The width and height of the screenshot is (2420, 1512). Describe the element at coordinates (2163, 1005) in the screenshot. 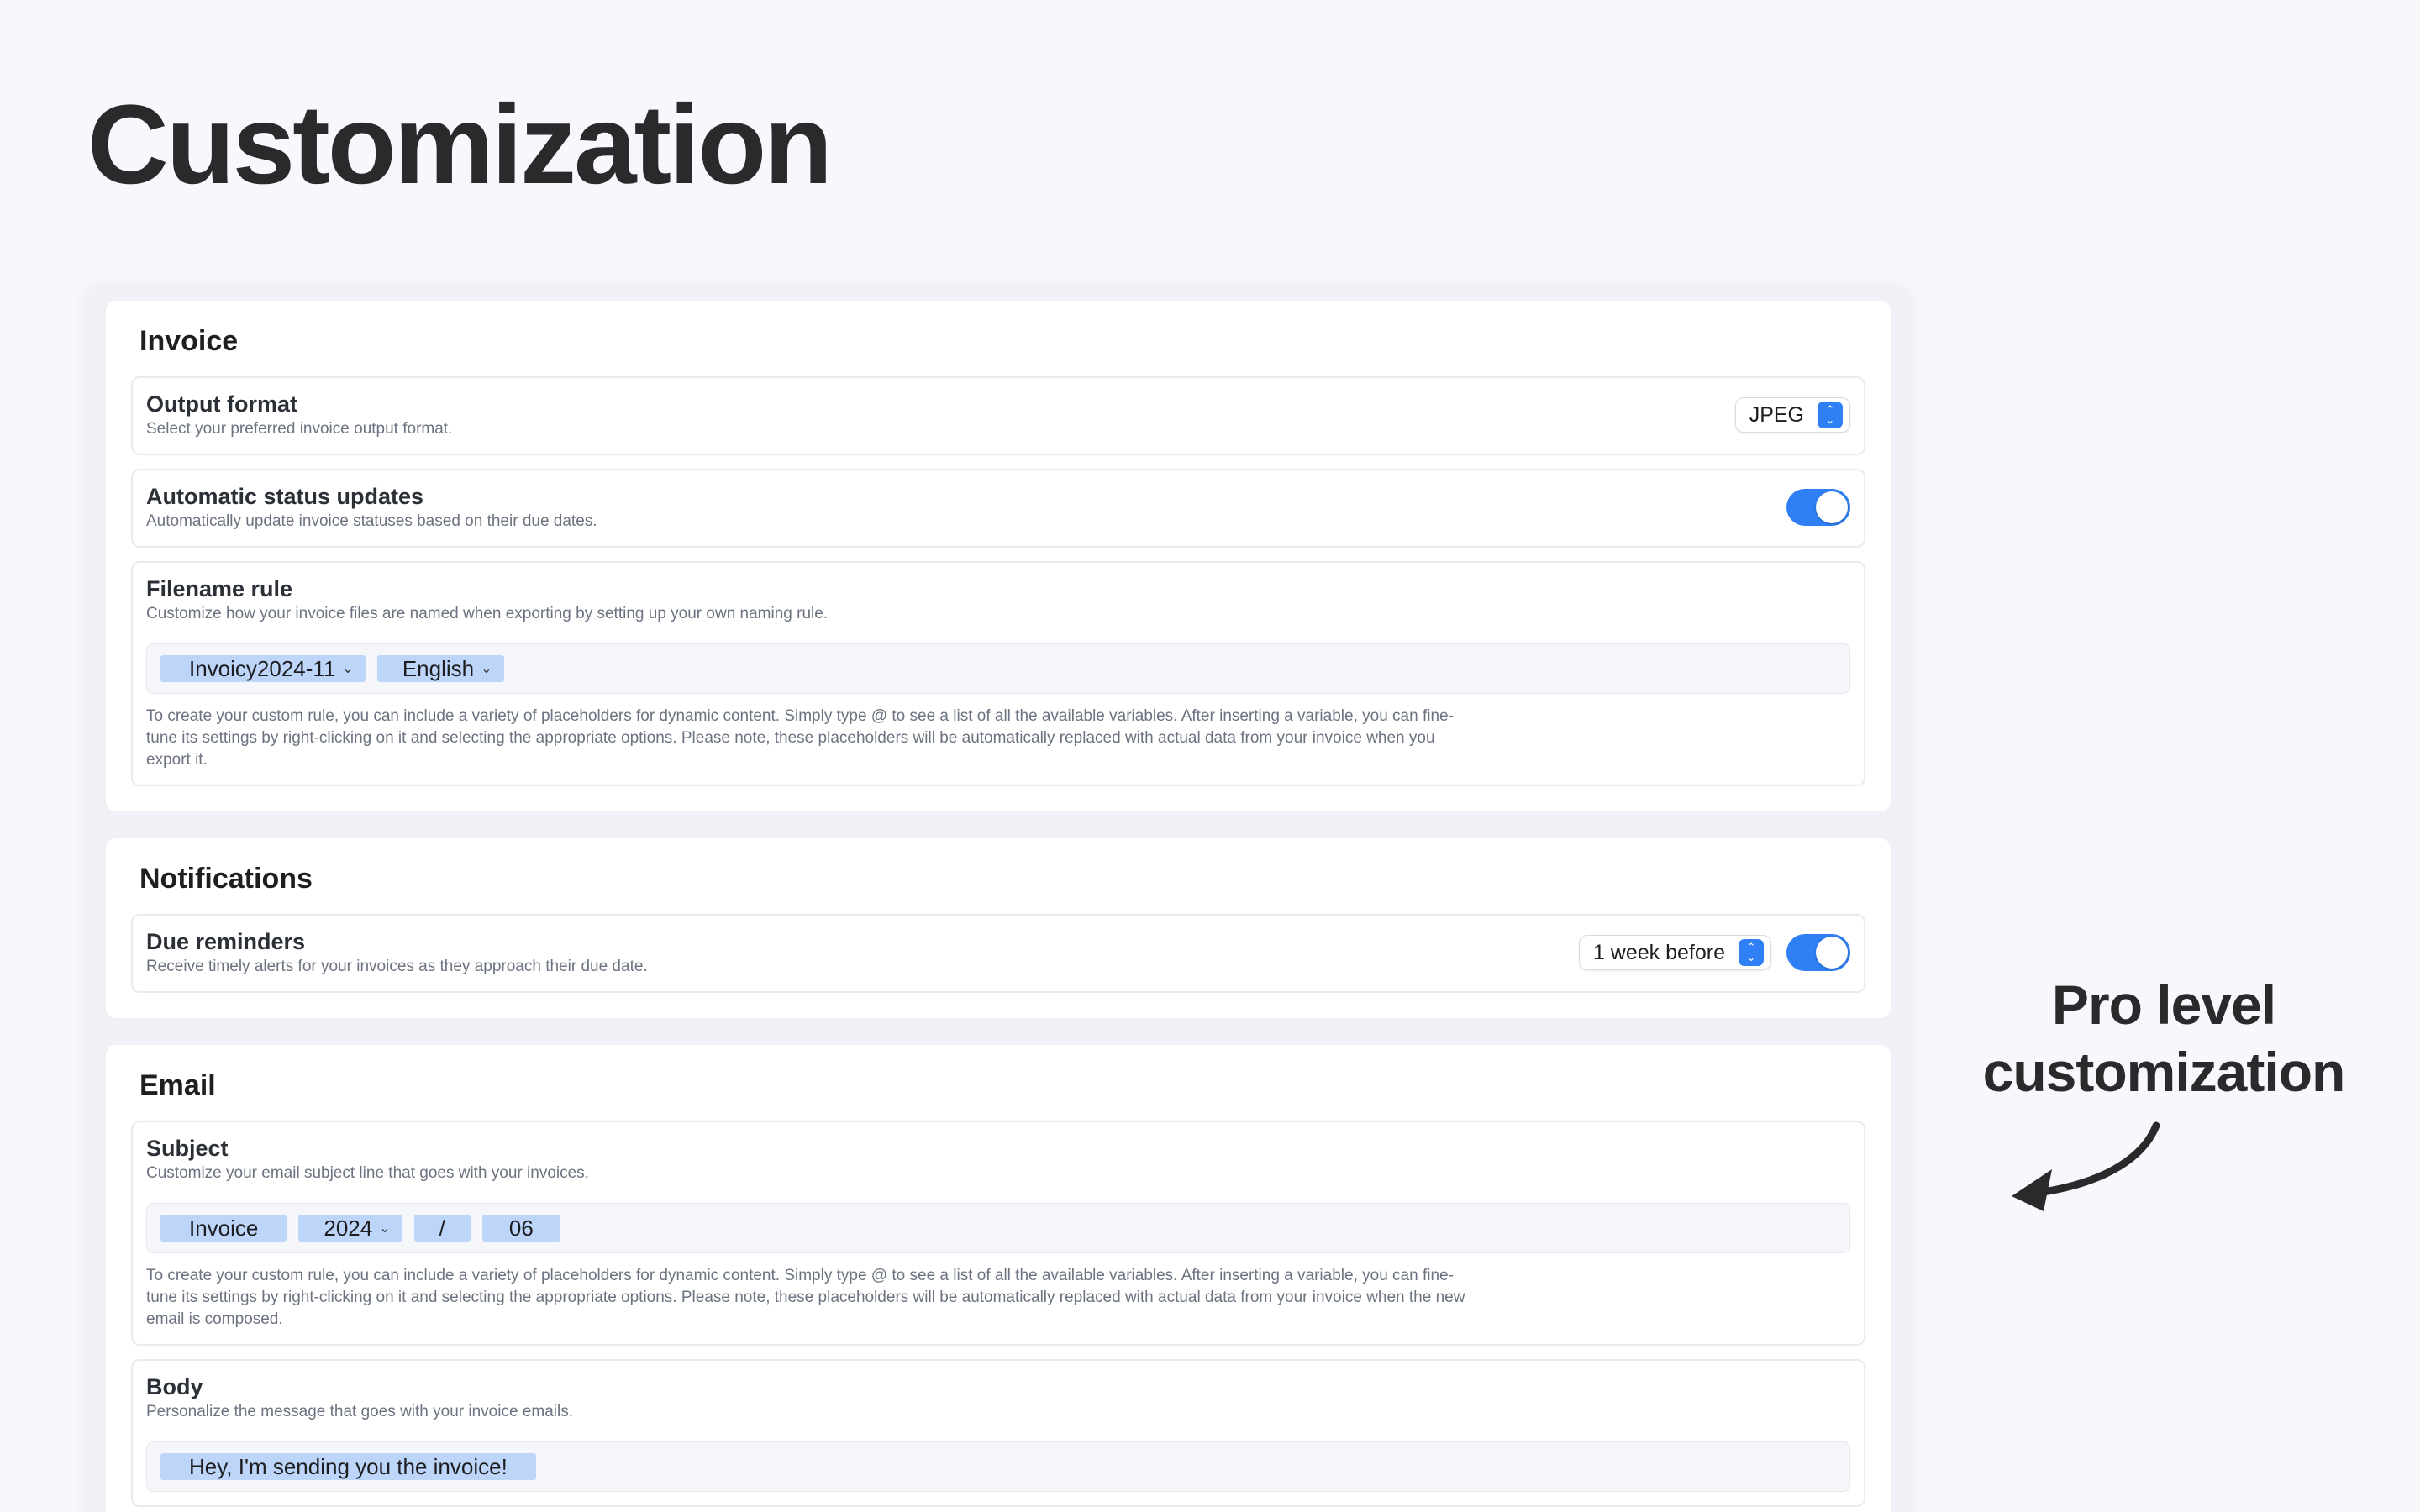

I see `callout-line: Pro level` at that location.